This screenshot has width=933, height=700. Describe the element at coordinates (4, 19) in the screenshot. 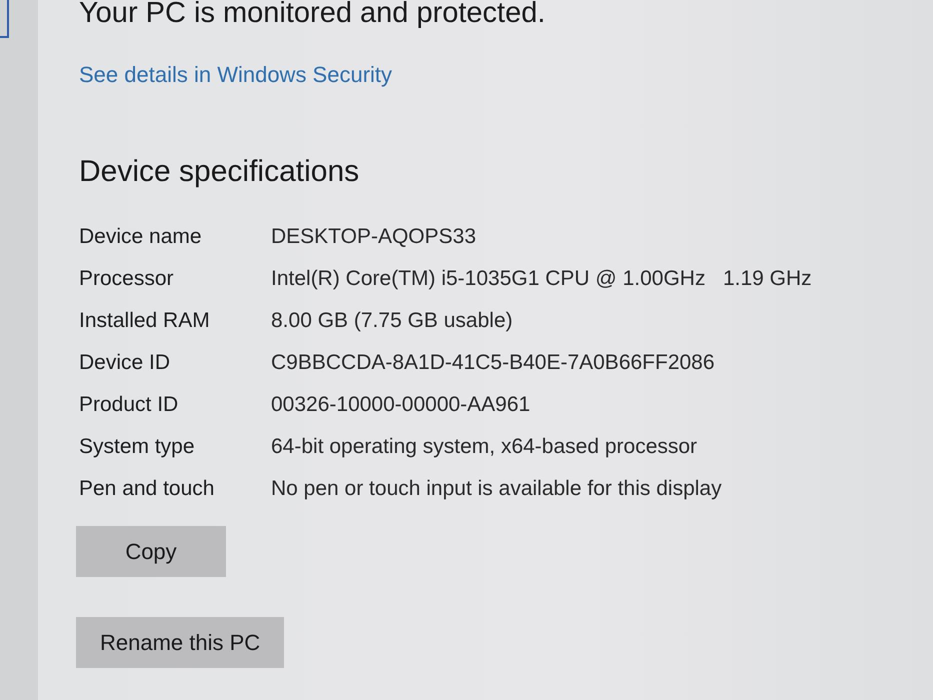

I see `outline-box` at that location.